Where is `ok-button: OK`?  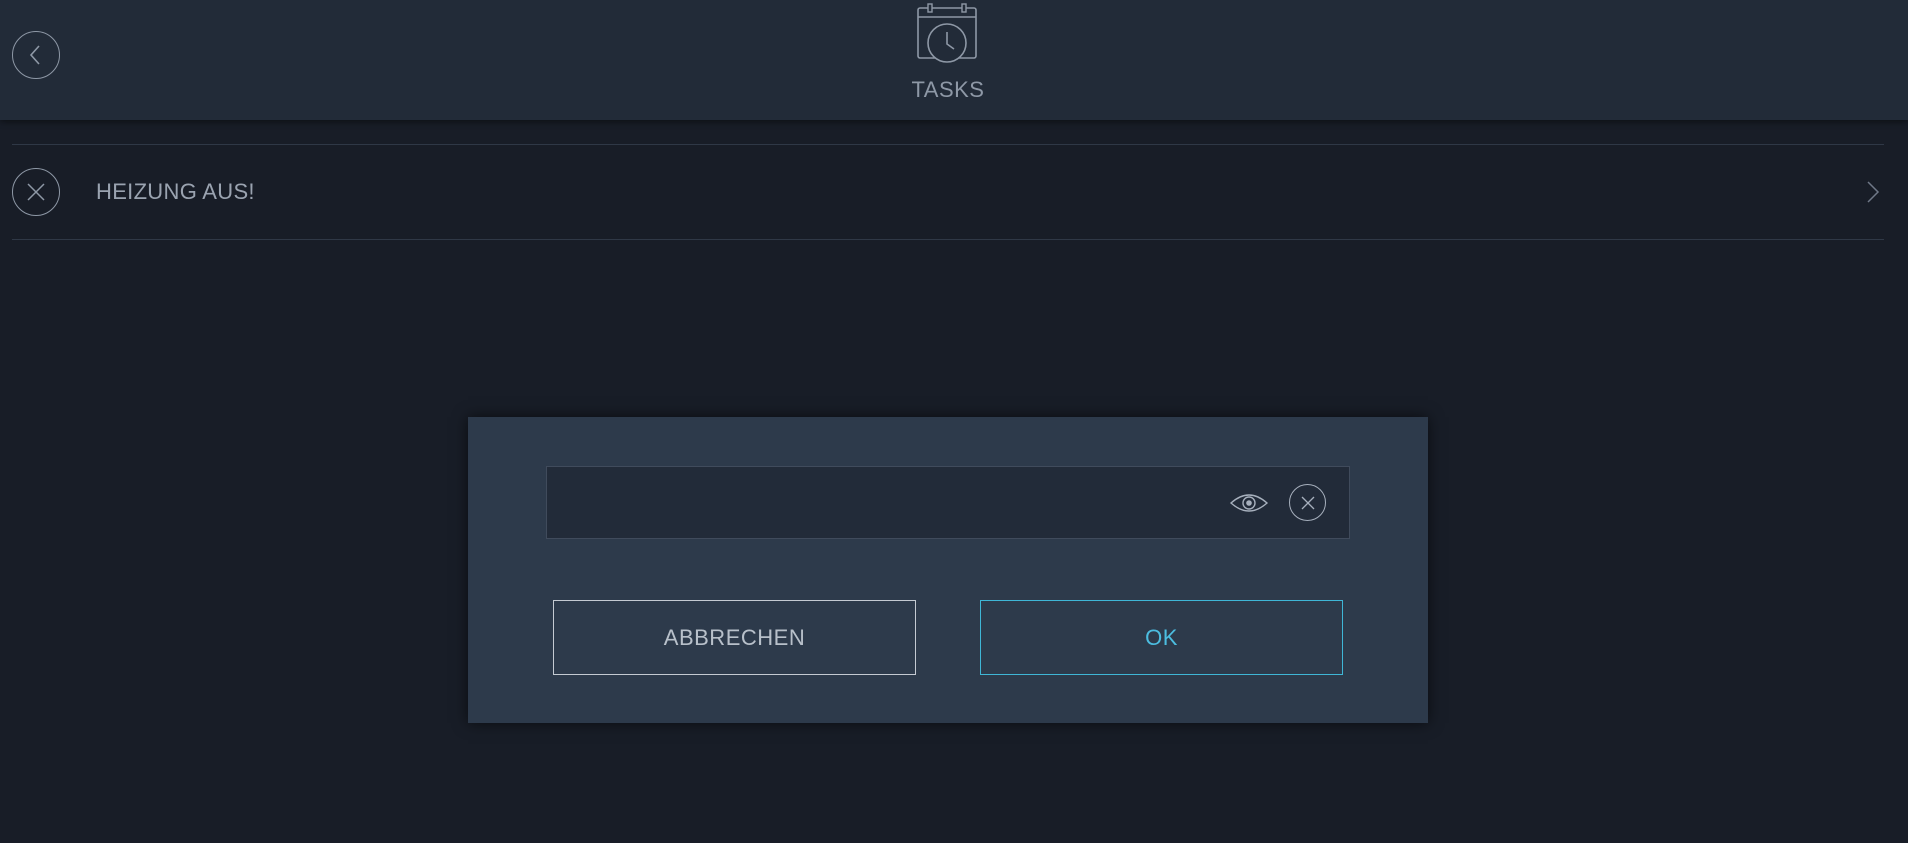
ok-button: OK is located at coordinates (1161, 637).